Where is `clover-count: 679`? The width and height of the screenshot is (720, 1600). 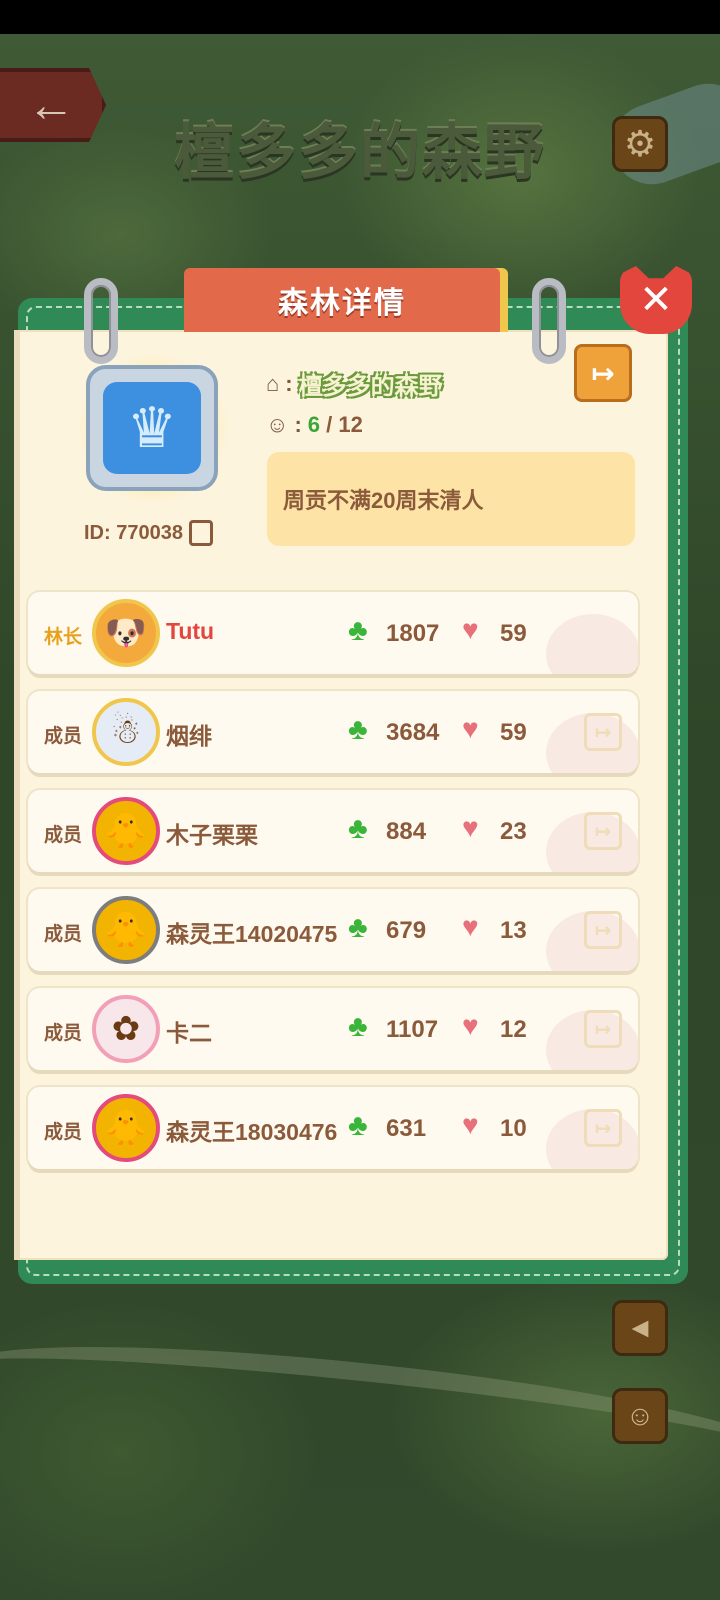
clover-count: 679 is located at coordinates (406, 930).